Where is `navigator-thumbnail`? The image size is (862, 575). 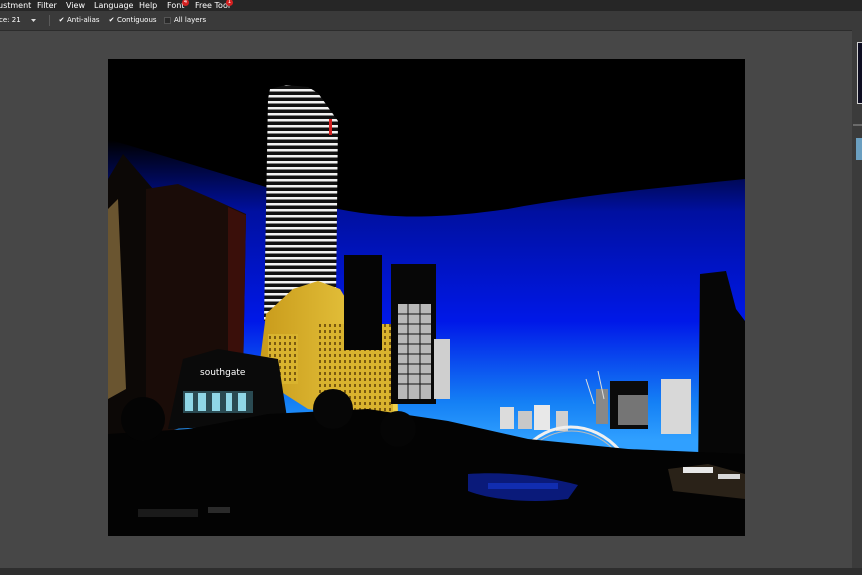
navigator-thumbnail is located at coordinates (859, 73).